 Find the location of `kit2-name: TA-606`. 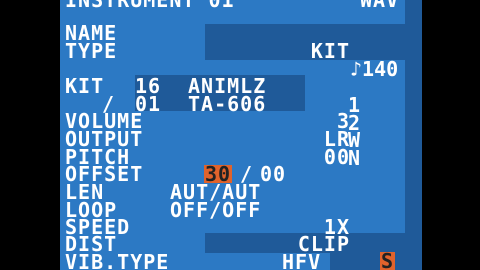

kit2-name: TA-606 is located at coordinates (227, 104).